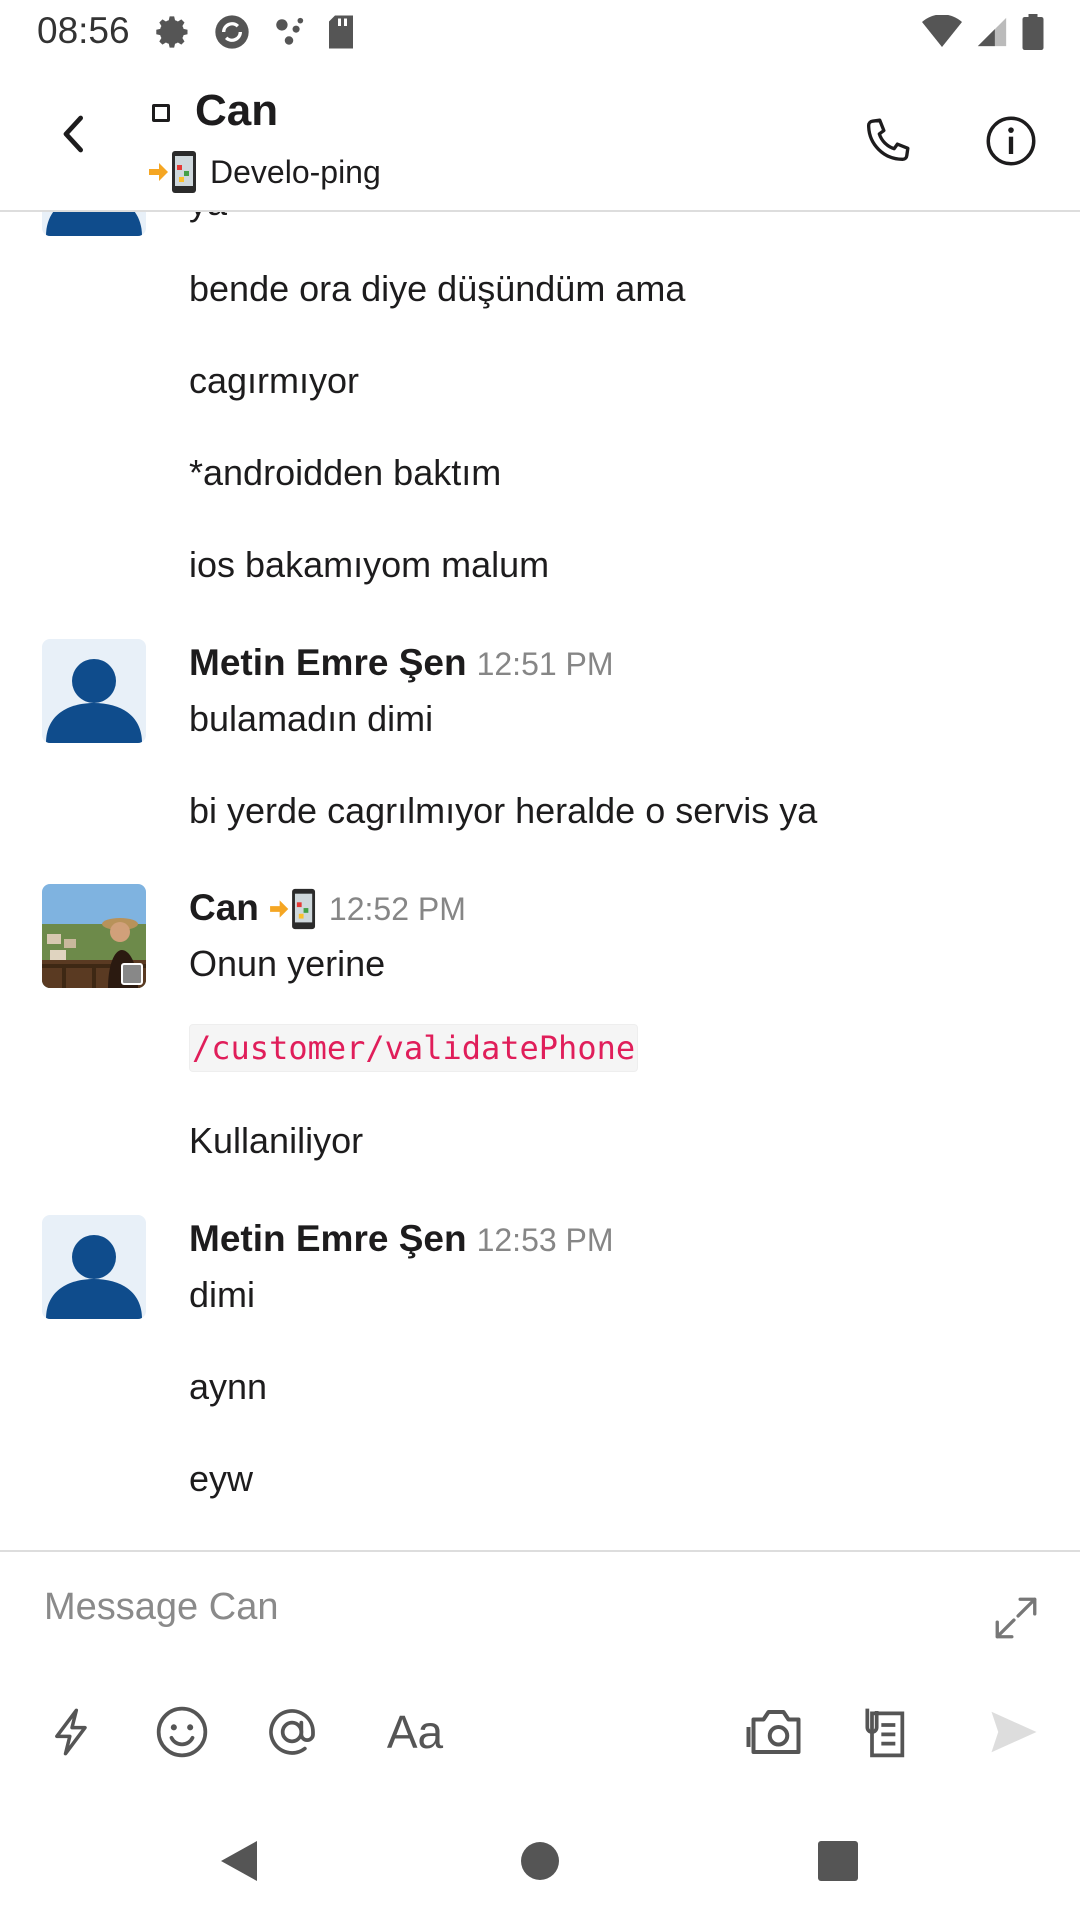 The image size is (1080, 1920). Describe the element at coordinates (236, 111) in the screenshot. I see `conversation-title: Can` at that location.